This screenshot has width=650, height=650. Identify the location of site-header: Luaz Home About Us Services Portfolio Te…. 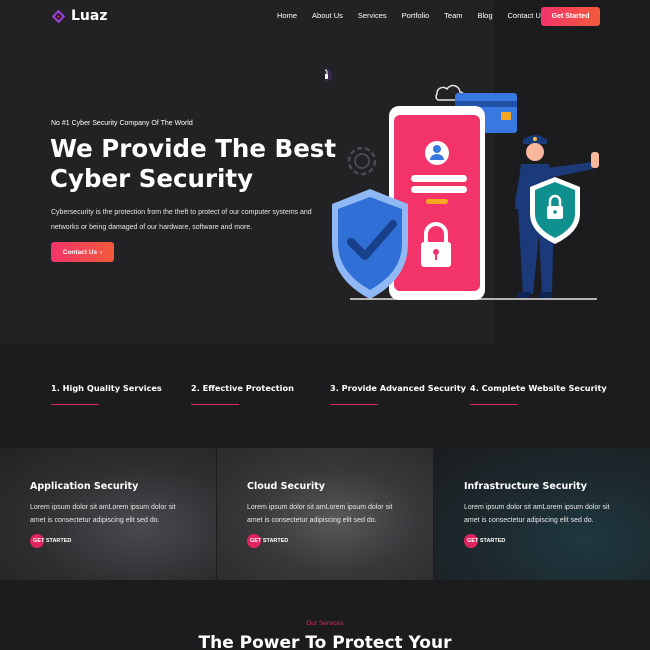
(325, 17).